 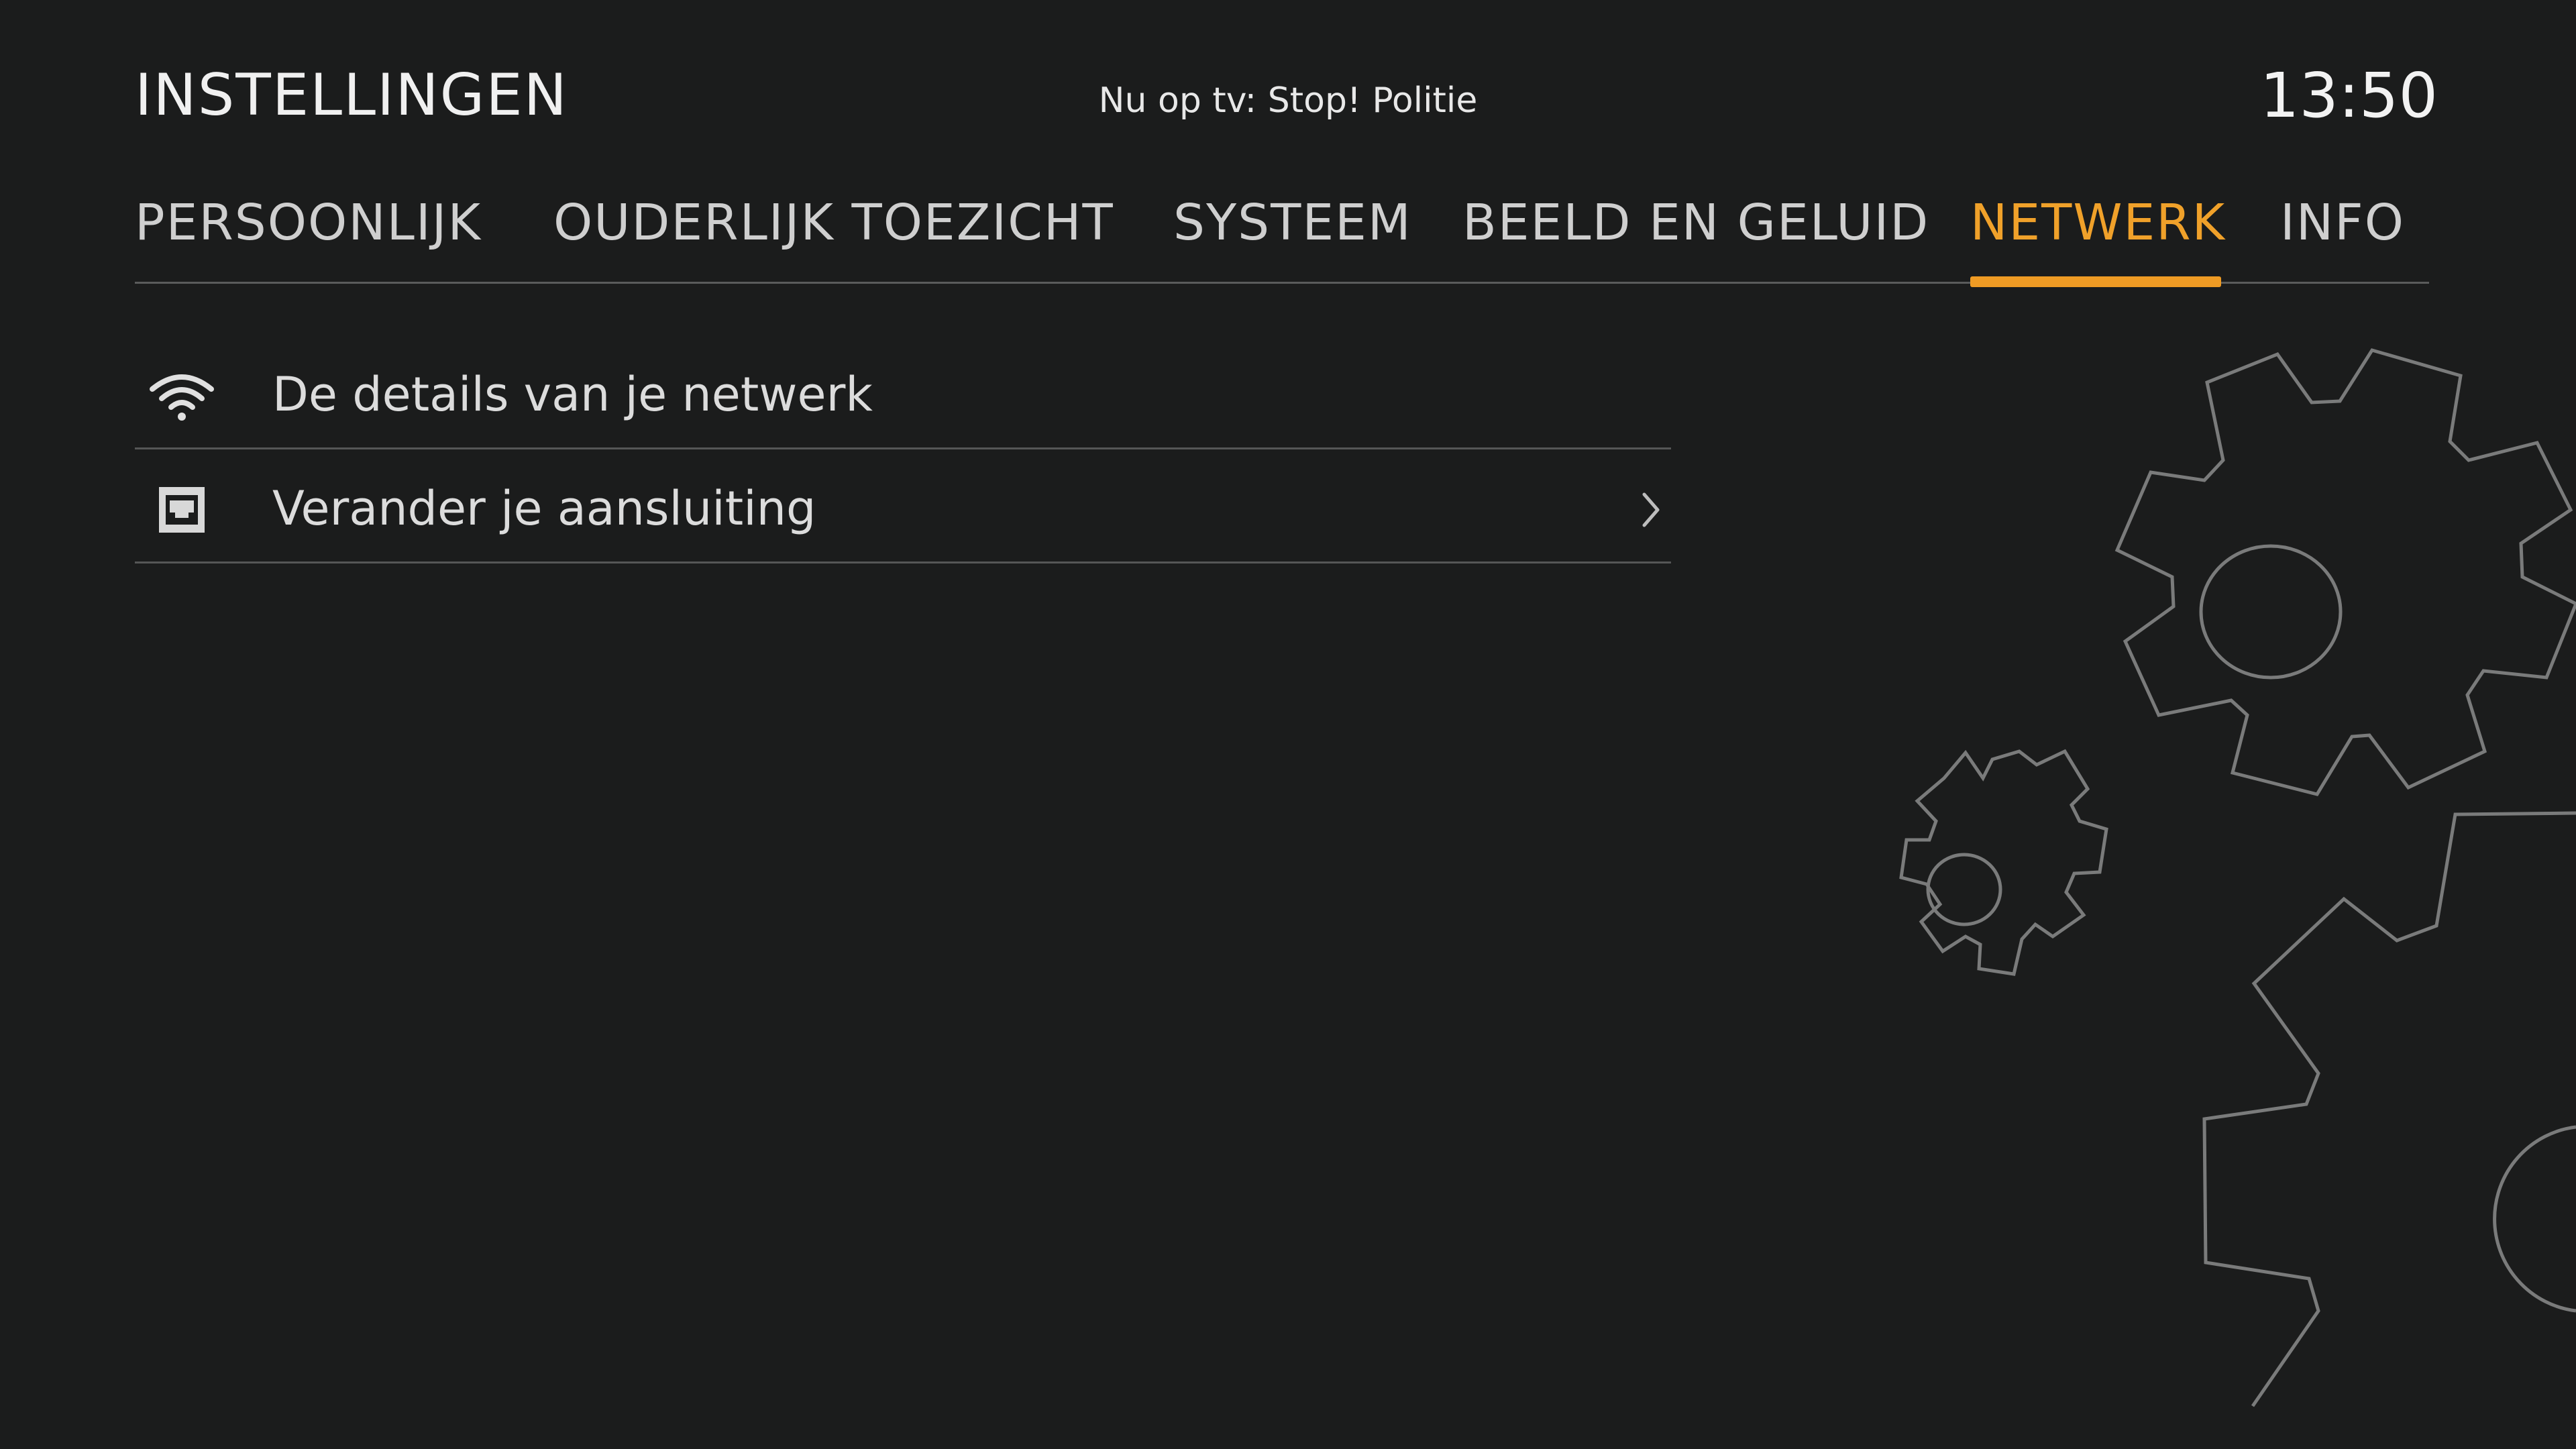 What do you see at coordinates (1695, 222) in the screenshot?
I see `tab-beeld-en-geluid: BEELD EN GELUID` at bounding box center [1695, 222].